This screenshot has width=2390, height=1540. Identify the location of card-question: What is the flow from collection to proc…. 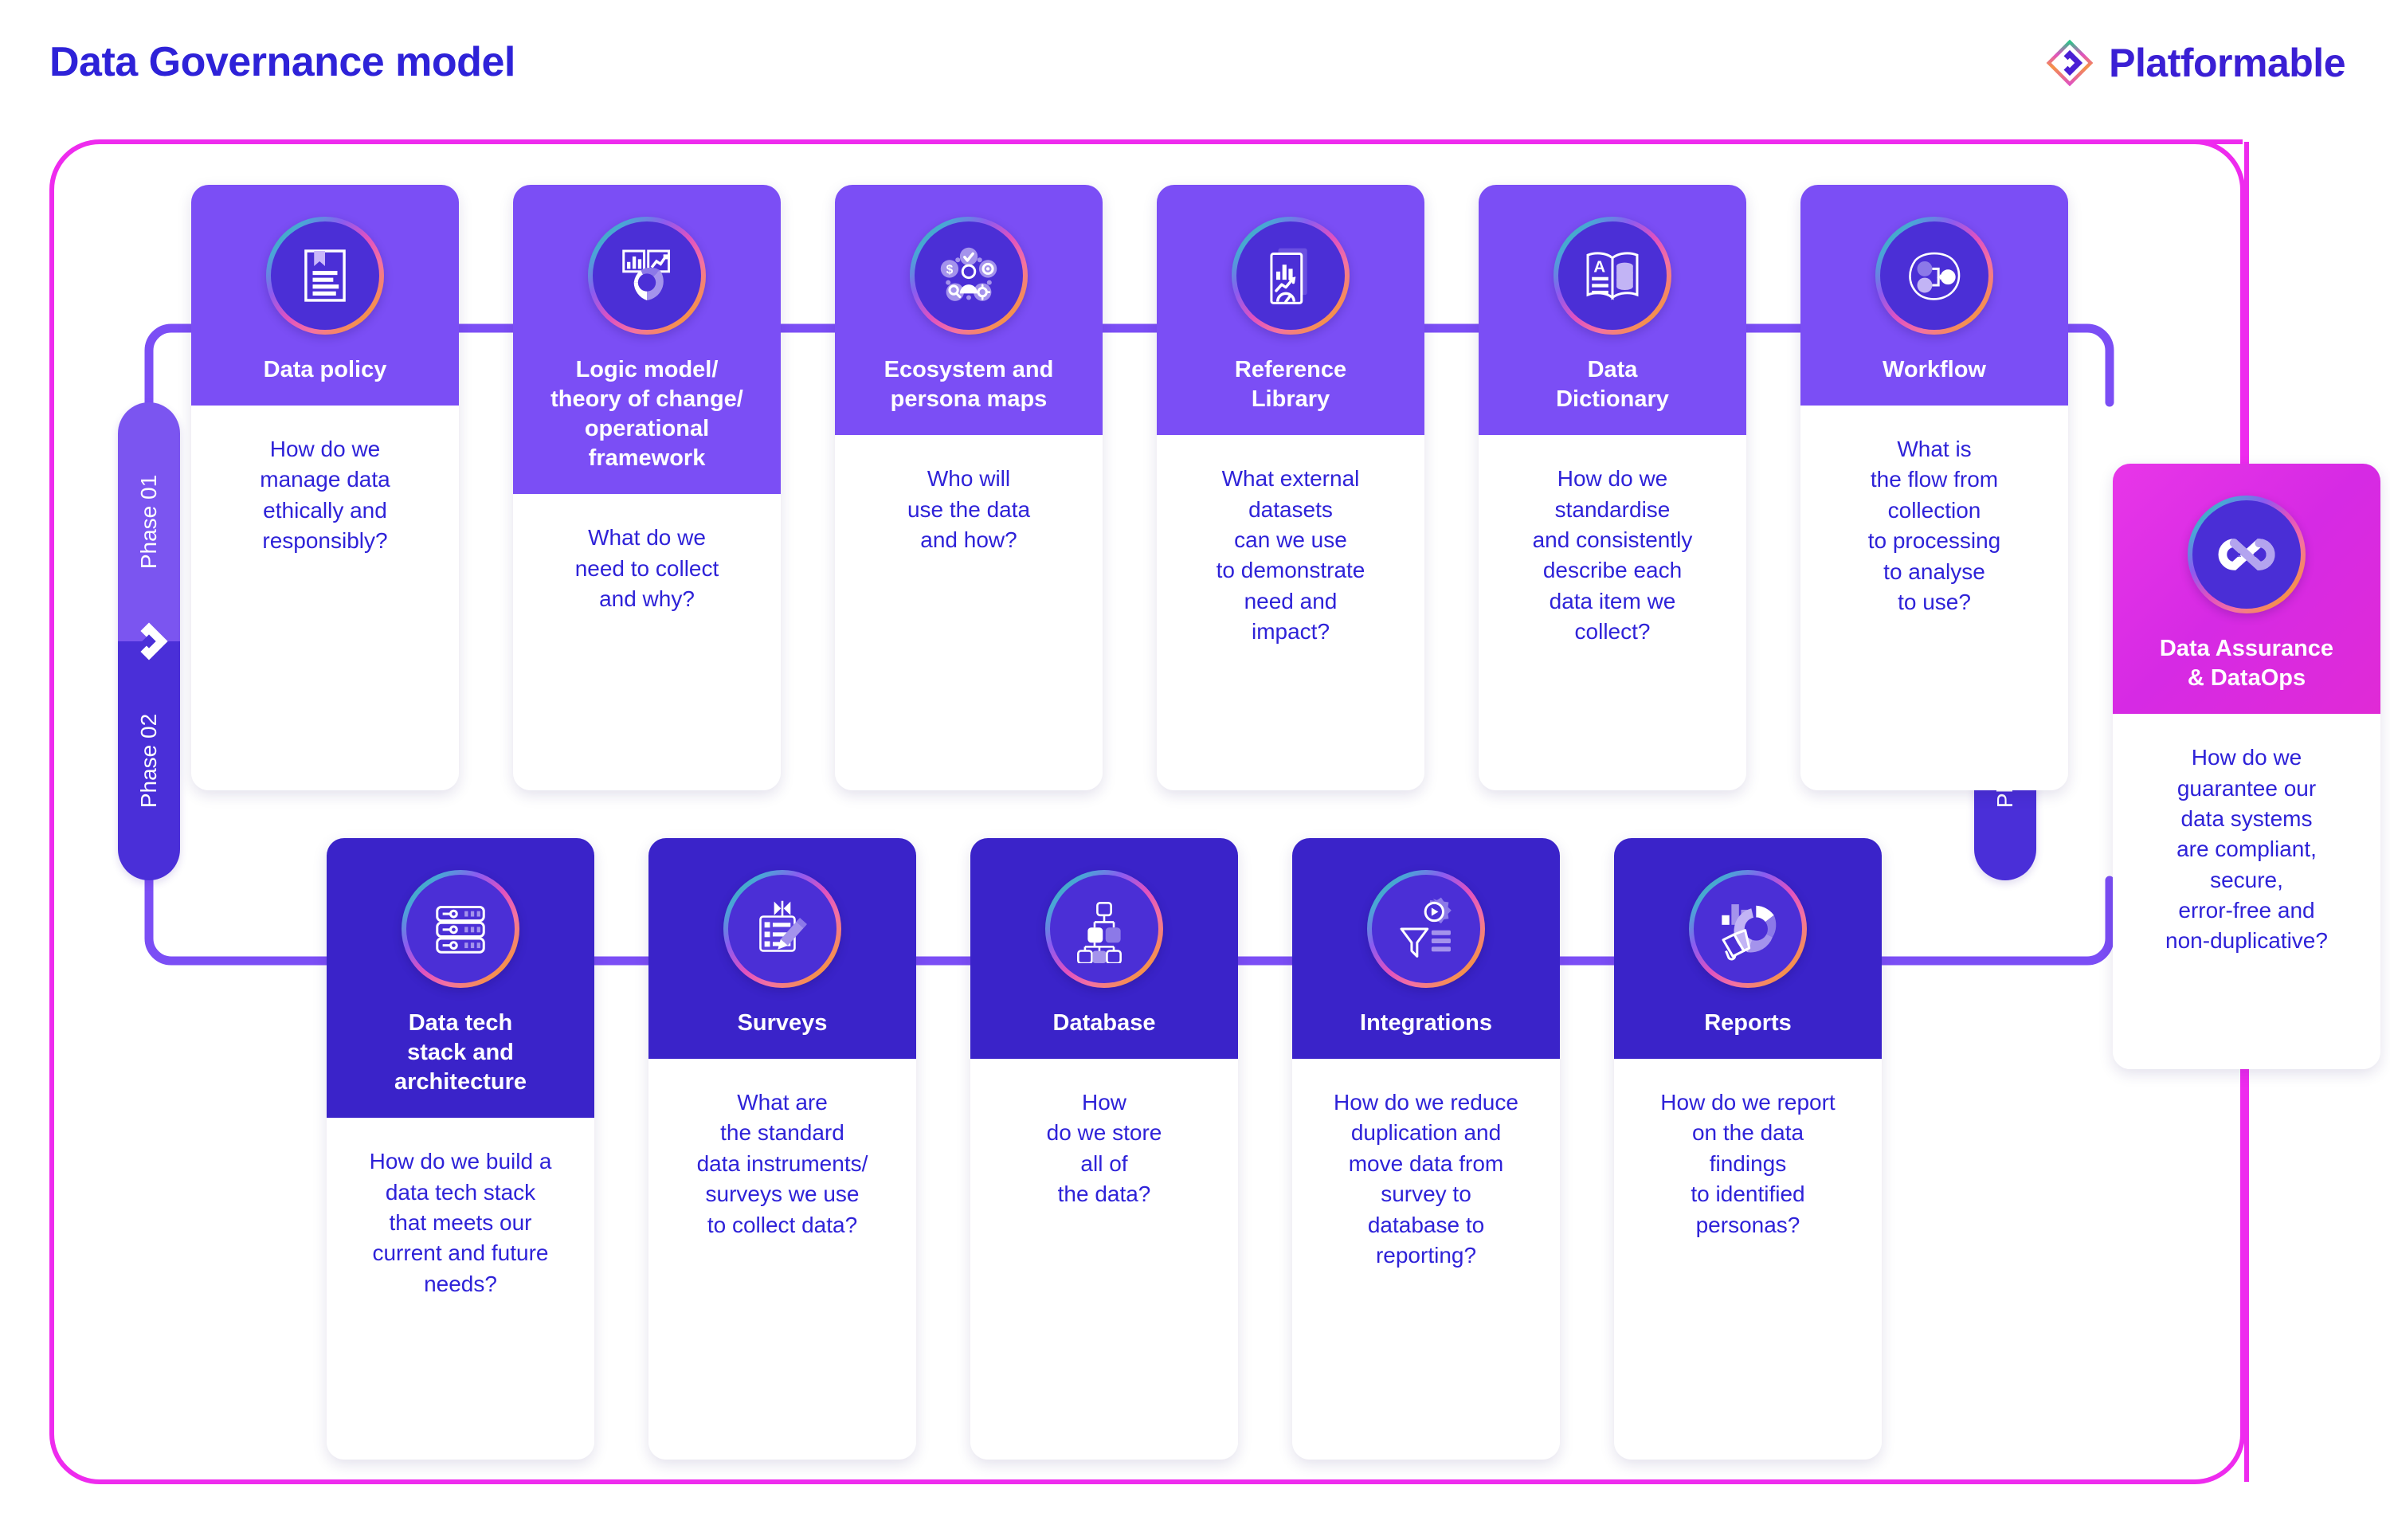
(1934, 598).